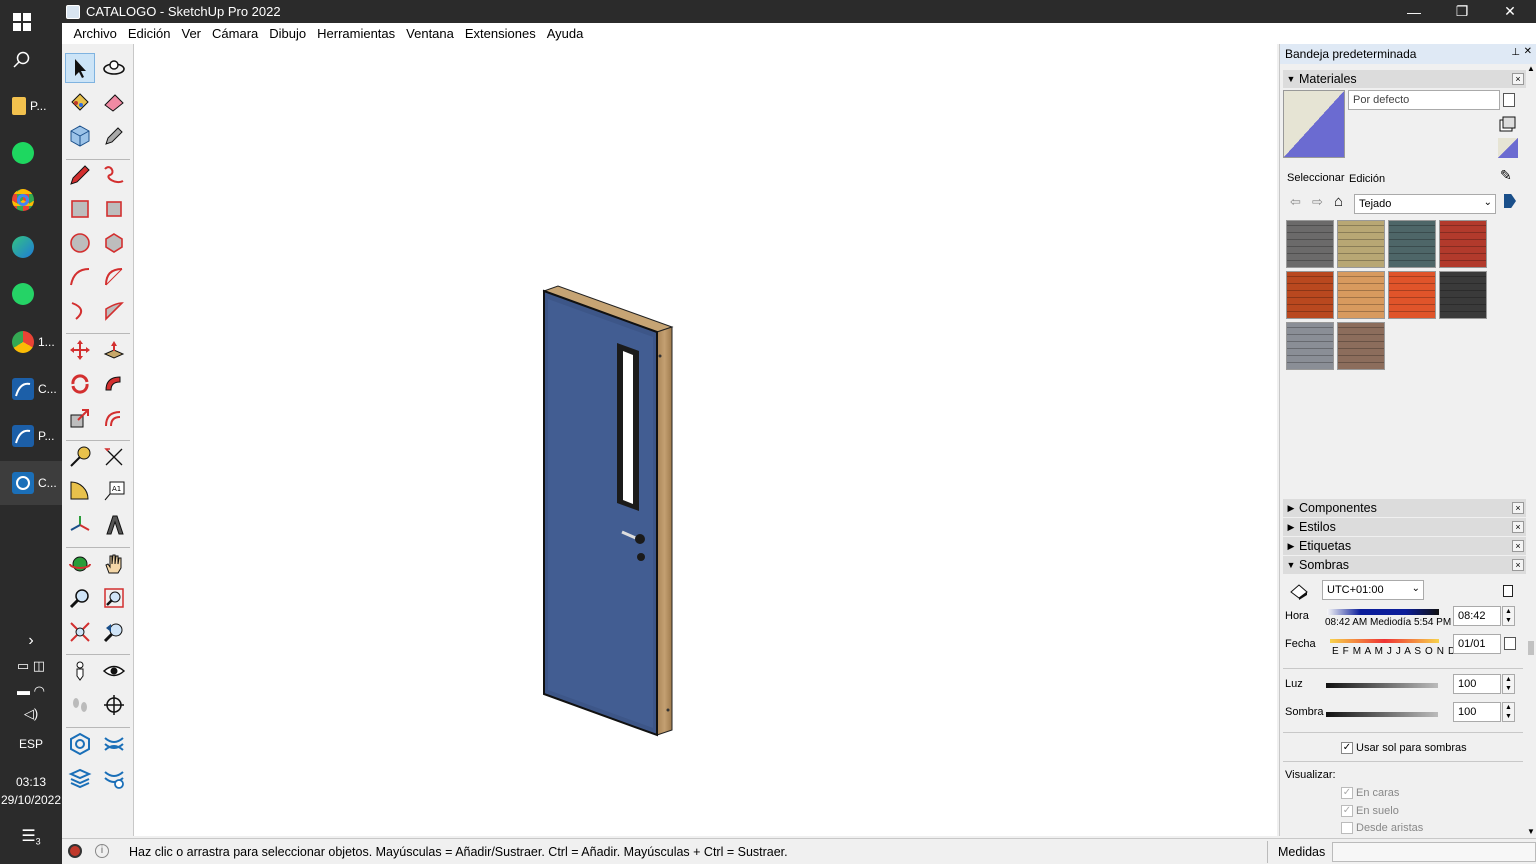  I want to click on light-input: 100, so click(1477, 684).